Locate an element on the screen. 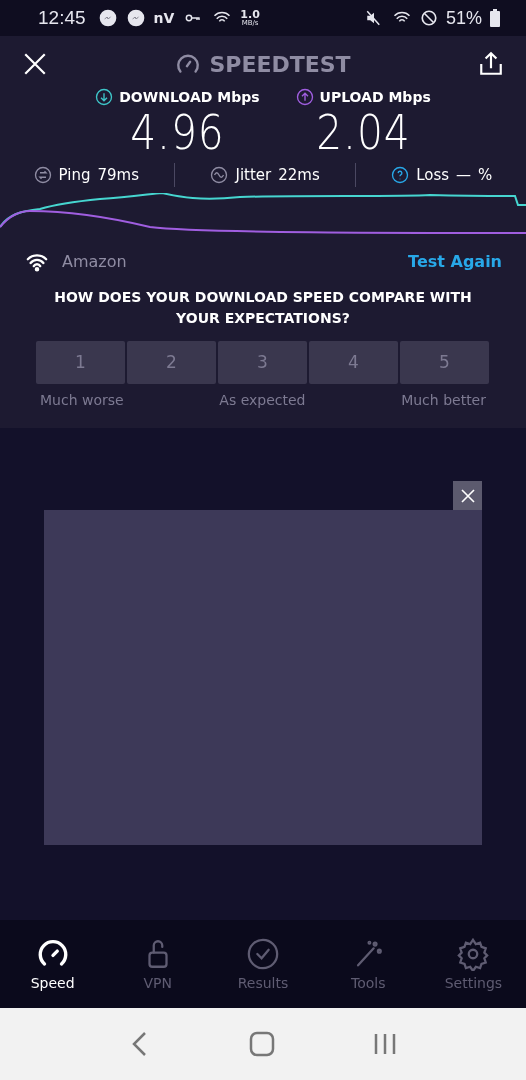 The image size is (526, 1080). metric-value: 22ms is located at coordinates (299, 174).